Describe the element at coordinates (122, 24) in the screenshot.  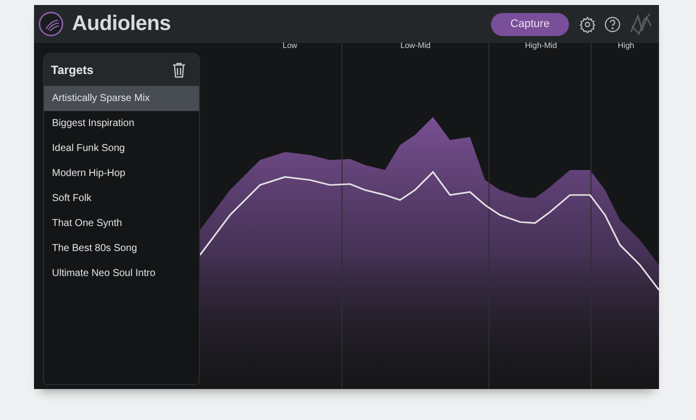
I see `app-title: Audiolens` at that location.